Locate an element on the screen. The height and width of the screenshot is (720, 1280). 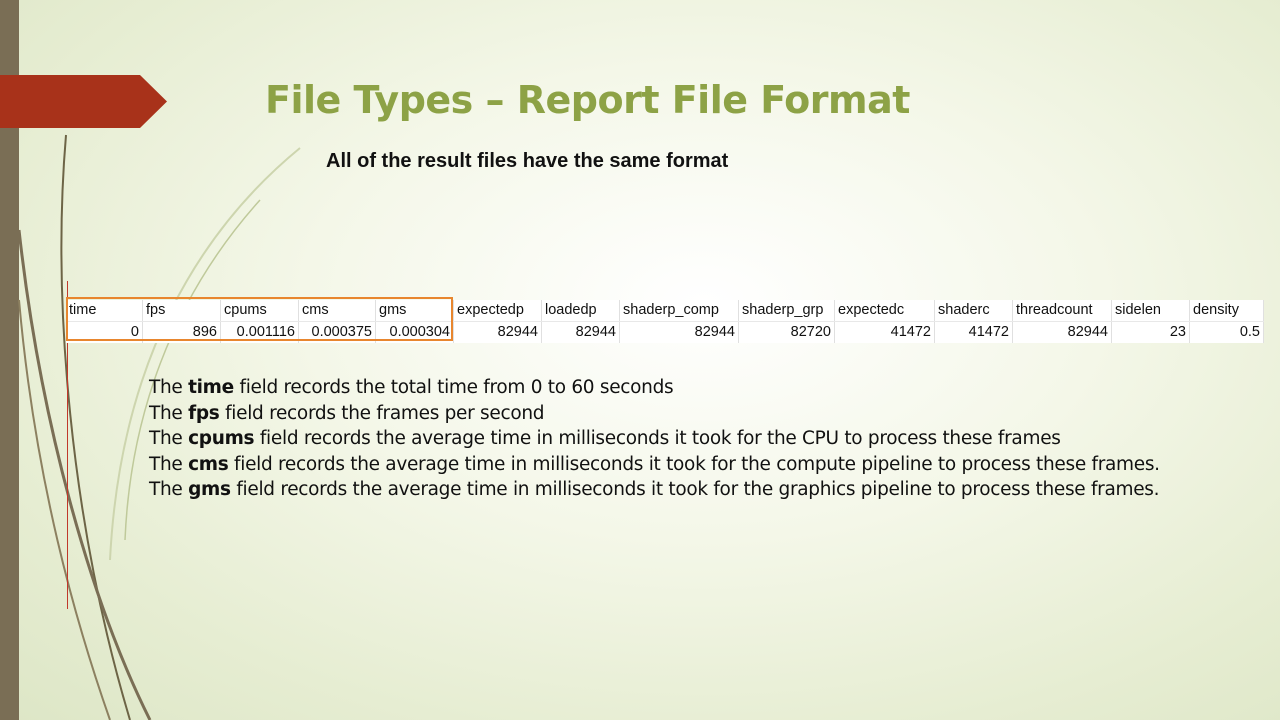
value-cell: 896 is located at coordinates (181, 332).